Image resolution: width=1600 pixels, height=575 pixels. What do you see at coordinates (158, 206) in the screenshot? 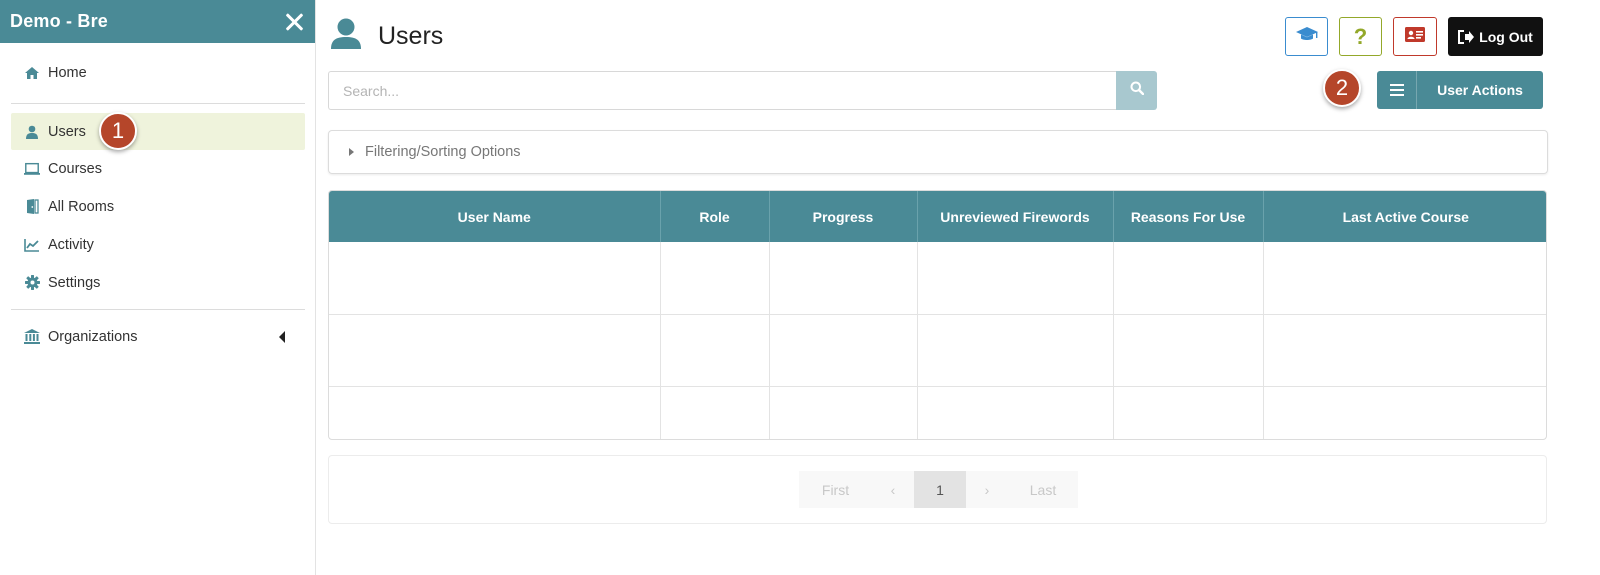
I see `sidebar-item-all-rooms: All Rooms` at bounding box center [158, 206].